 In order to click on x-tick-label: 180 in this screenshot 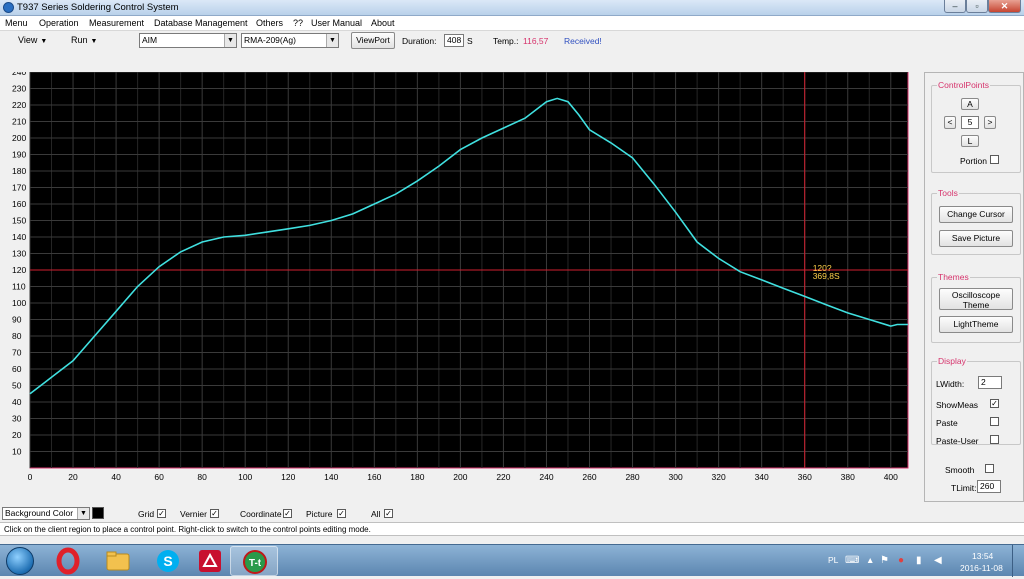, I will do `click(417, 477)`.